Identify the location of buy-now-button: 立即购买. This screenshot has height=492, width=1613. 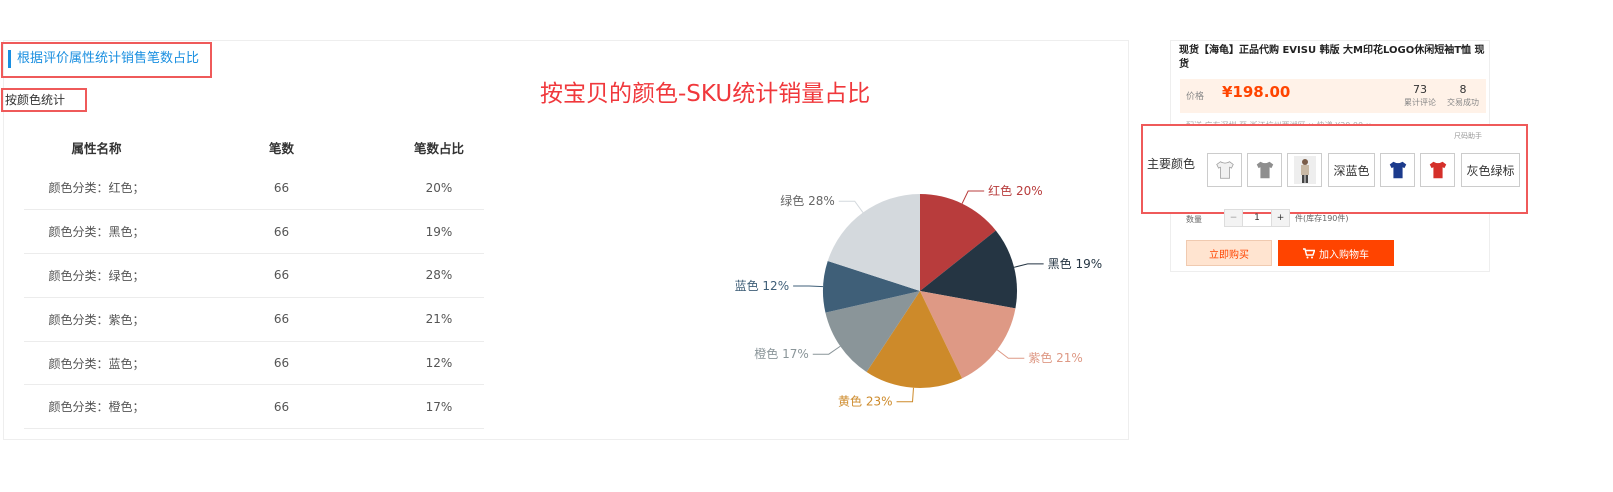
(1229, 253).